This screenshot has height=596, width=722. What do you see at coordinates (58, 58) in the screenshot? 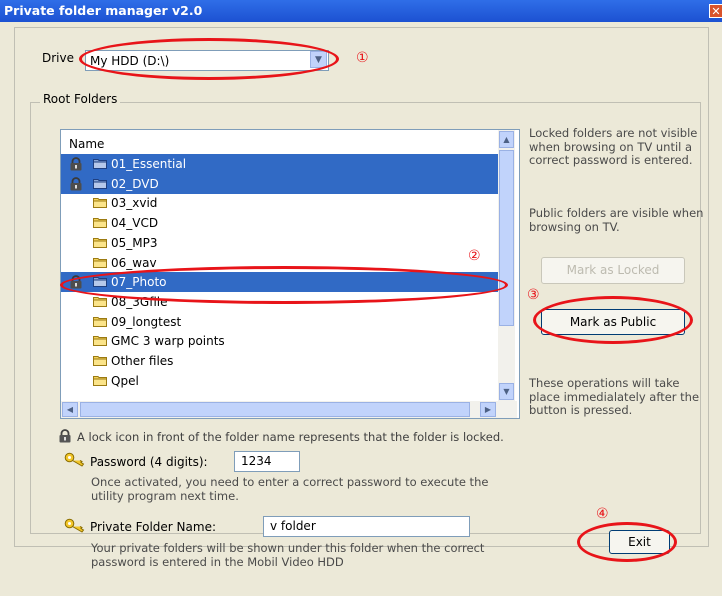
I see `drive-label: Drive` at bounding box center [58, 58].